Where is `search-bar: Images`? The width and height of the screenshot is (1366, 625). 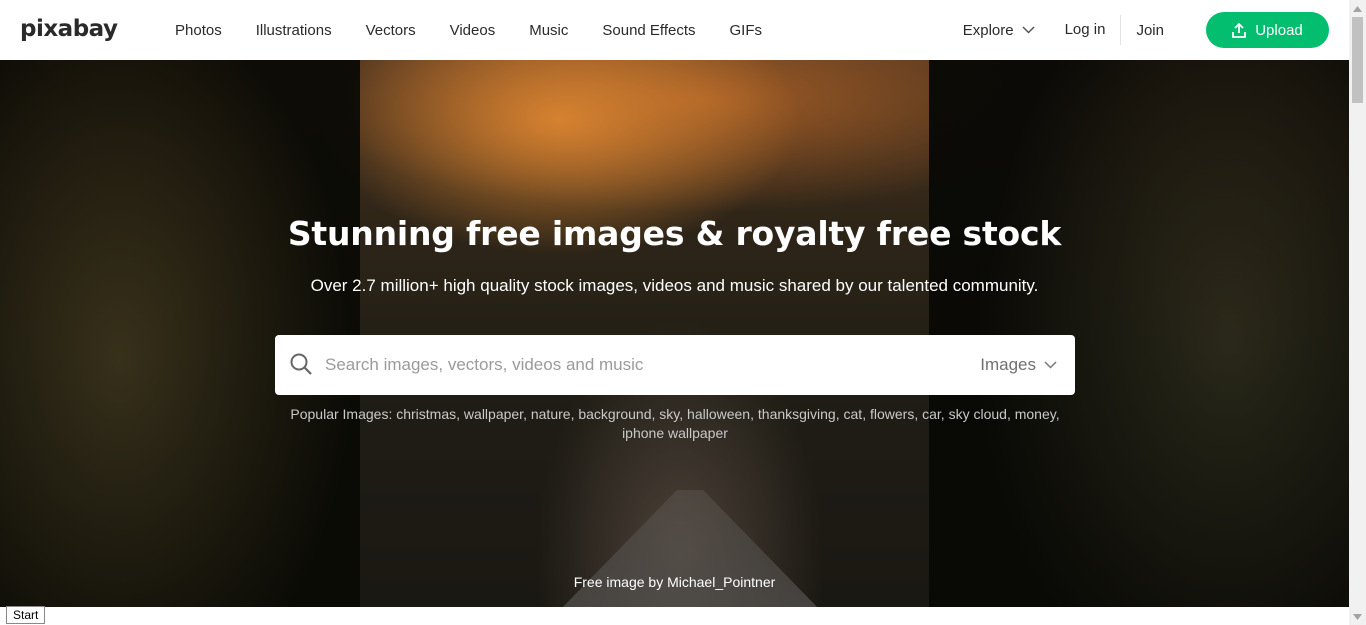 search-bar: Images is located at coordinates (675, 365).